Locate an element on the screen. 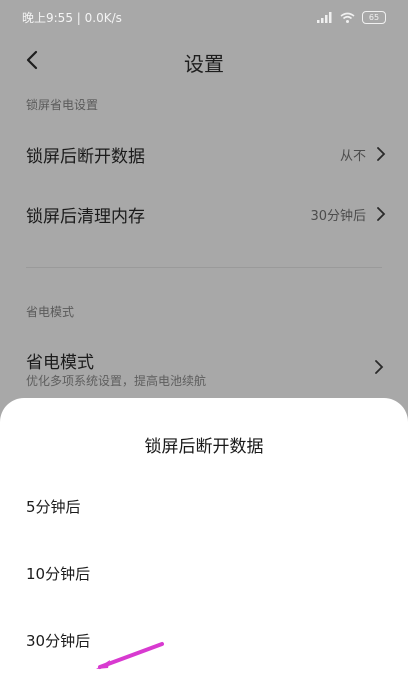 The height and width of the screenshot is (688, 408). option-30-minutes: 30分钟后 is located at coordinates (204, 640).